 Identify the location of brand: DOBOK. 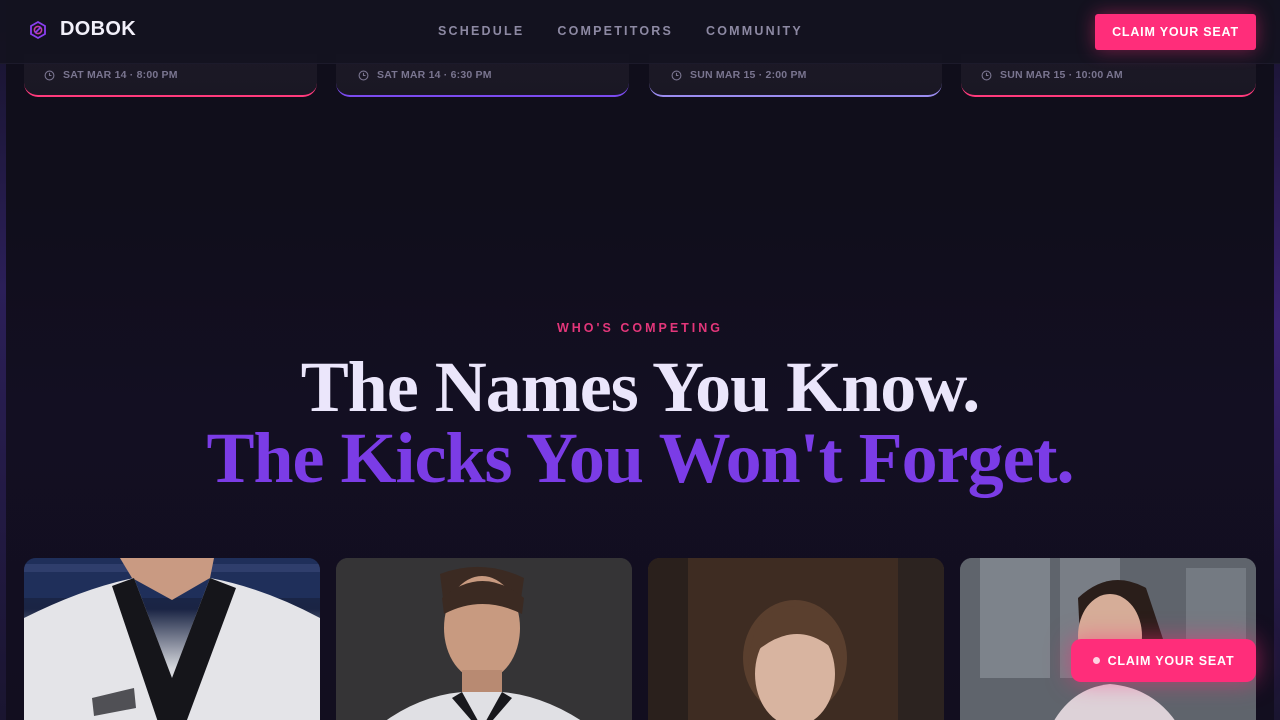
(82, 29).